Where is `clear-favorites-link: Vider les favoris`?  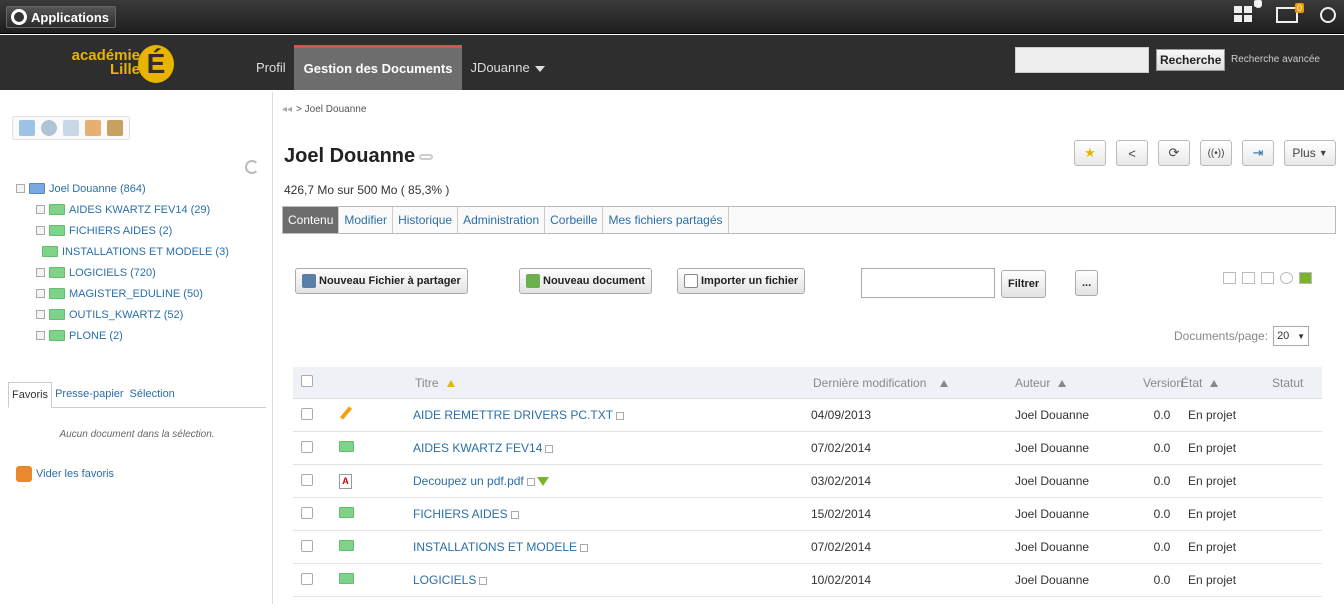
clear-favorites-link: Vider les favoris is located at coordinates (65, 474).